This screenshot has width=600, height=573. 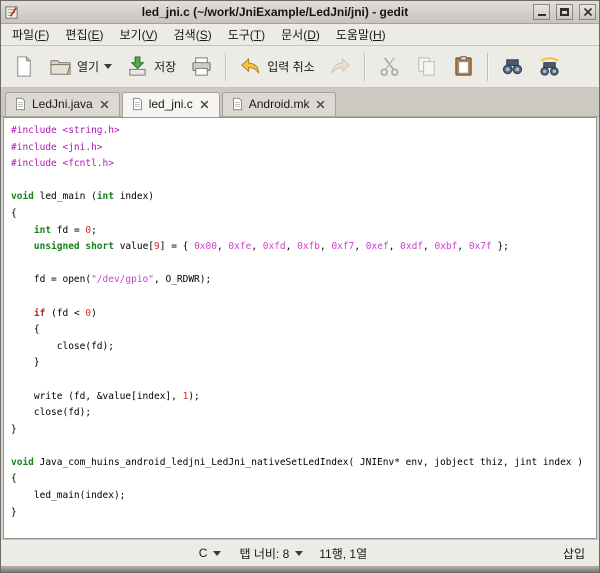 I want to click on code-line: void led_main (int index), so click(x=83, y=197).